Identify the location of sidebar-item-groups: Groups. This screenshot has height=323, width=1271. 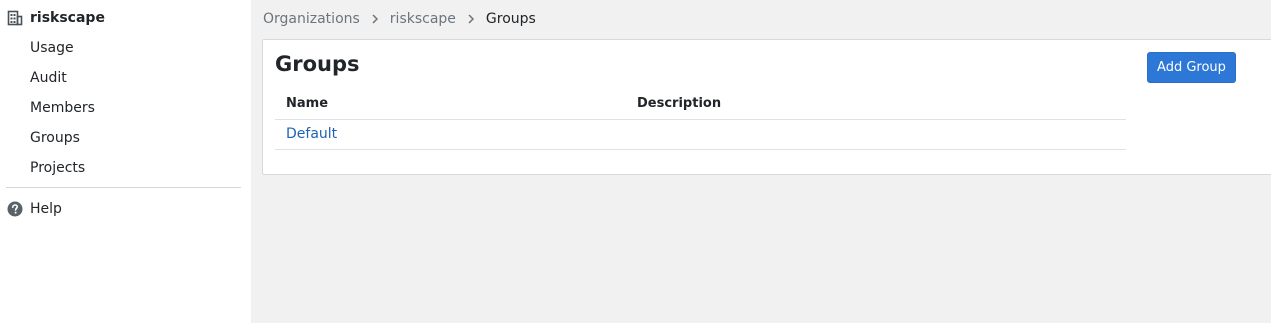
(62, 138).